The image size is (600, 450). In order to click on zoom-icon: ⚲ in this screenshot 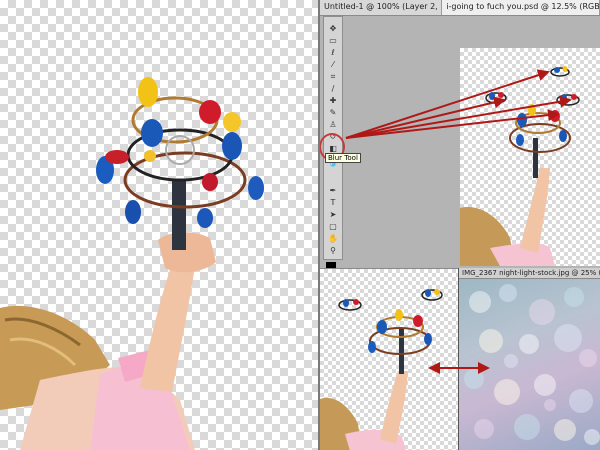, I will do `click(333, 250)`.